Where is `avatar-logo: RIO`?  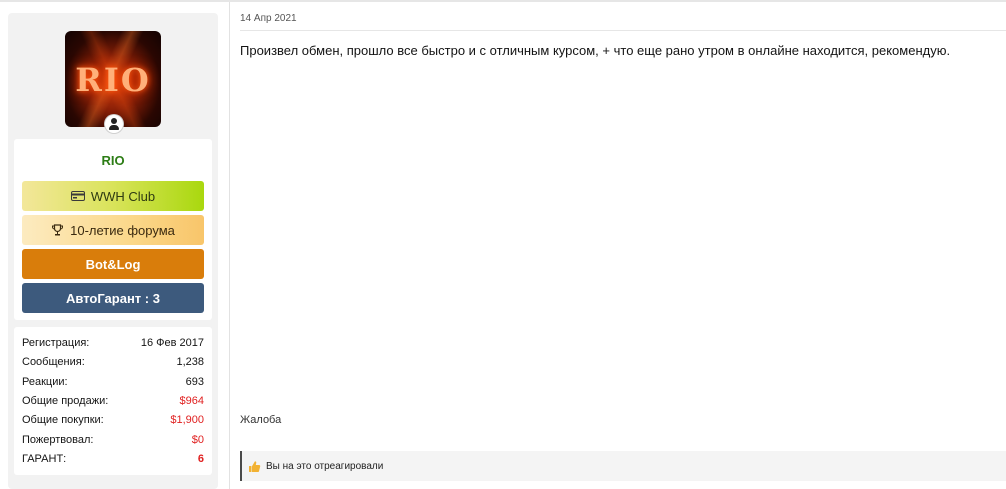 avatar-logo: RIO is located at coordinates (113, 80).